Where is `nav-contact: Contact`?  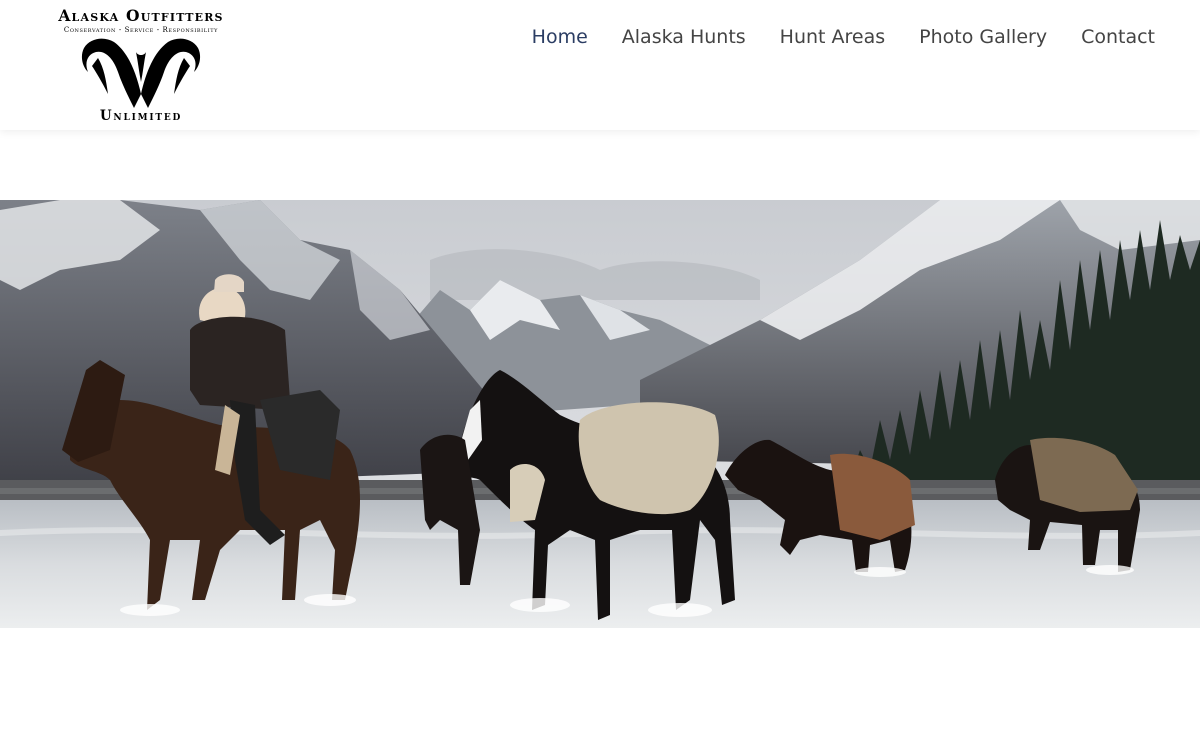
nav-contact: Contact is located at coordinates (1109, 37).